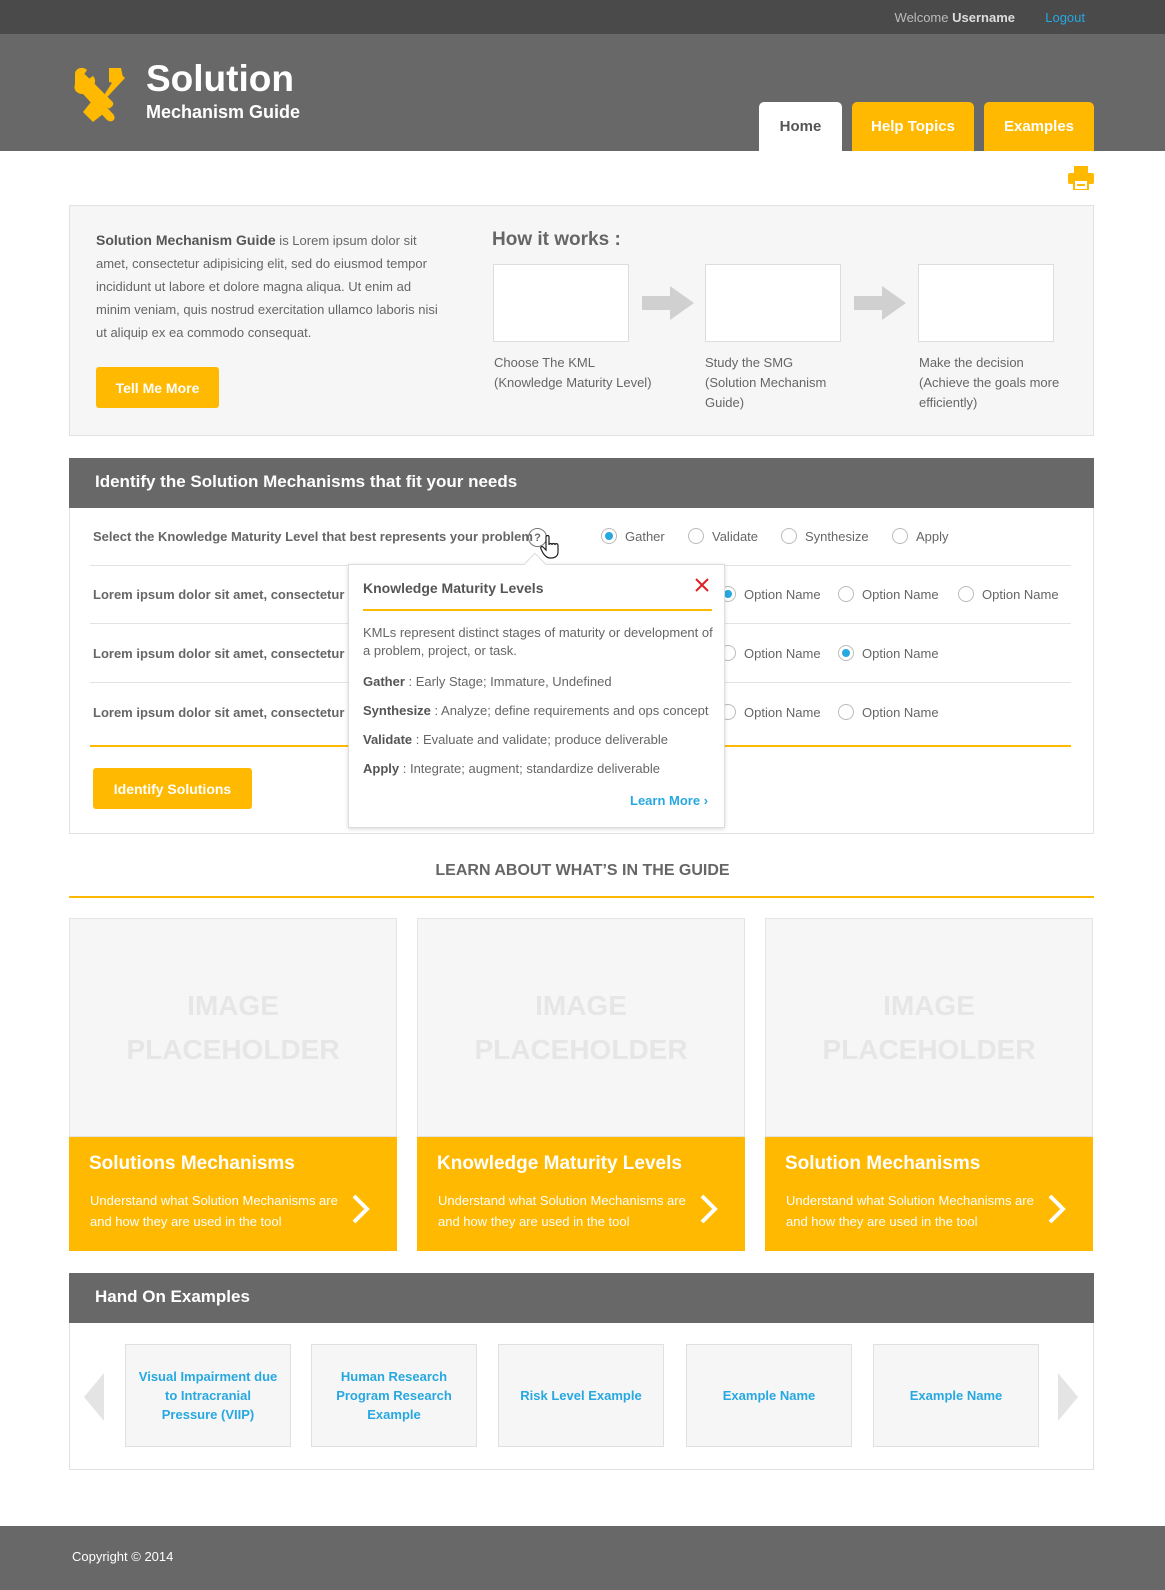  What do you see at coordinates (123, 1556) in the screenshot?
I see `copyright: Copyright © 2014` at bounding box center [123, 1556].